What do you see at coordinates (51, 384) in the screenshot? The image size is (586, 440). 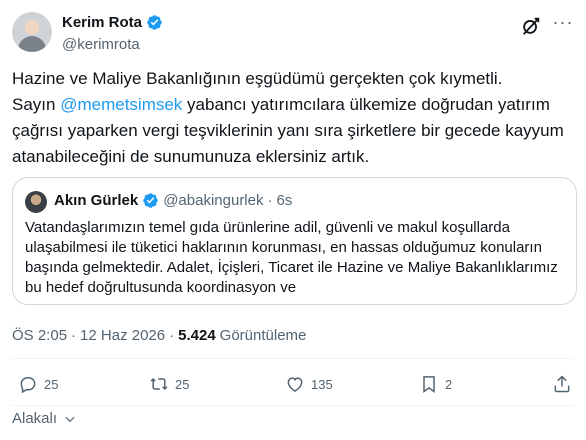 I see `reply-count: 25` at bounding box center [51, 384].